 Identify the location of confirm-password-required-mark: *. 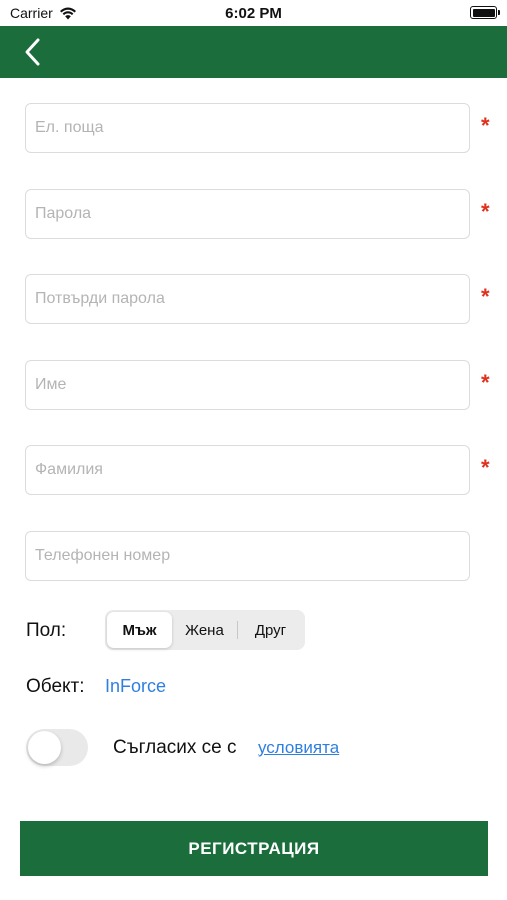
(485, 296).